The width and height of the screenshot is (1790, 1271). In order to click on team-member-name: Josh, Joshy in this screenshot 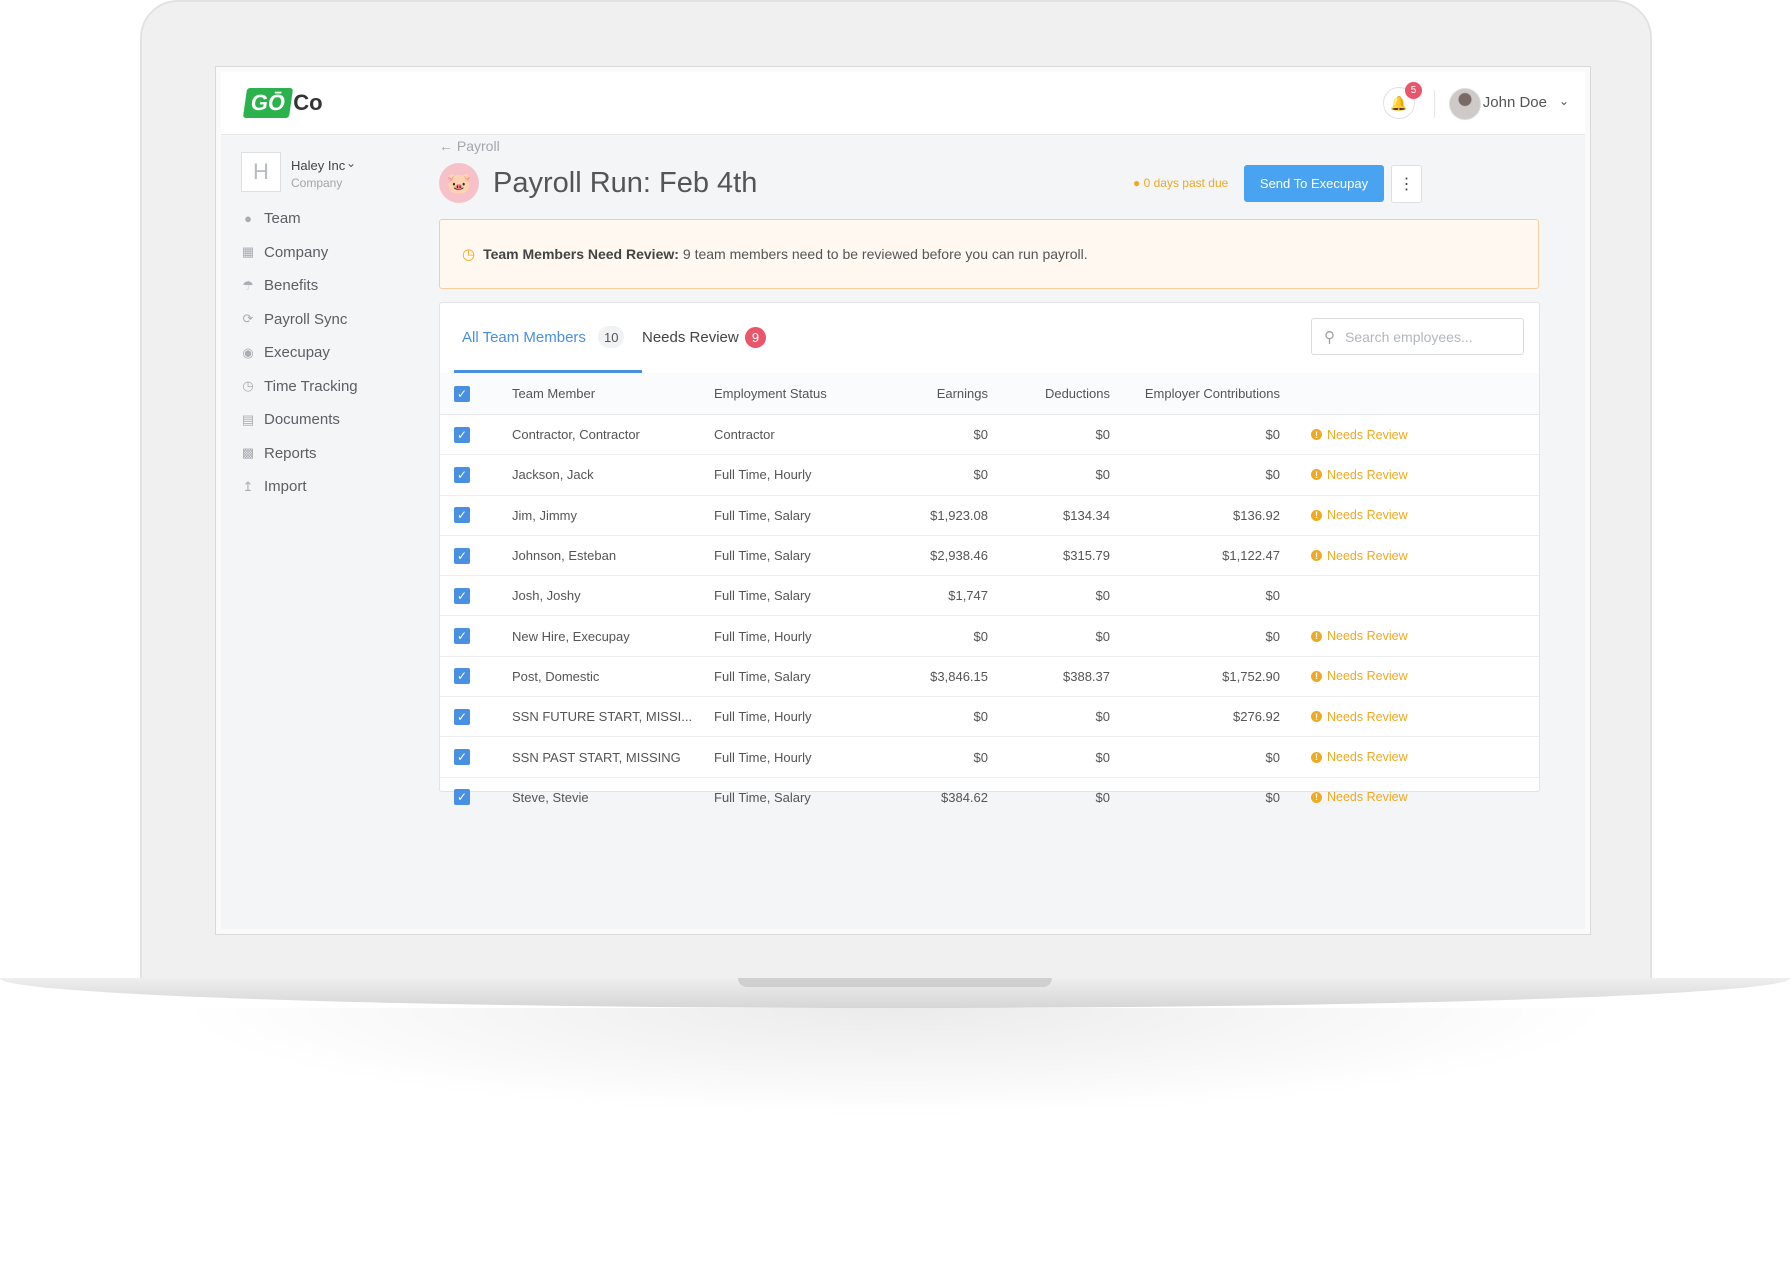, I will do `click(612, 596)`.